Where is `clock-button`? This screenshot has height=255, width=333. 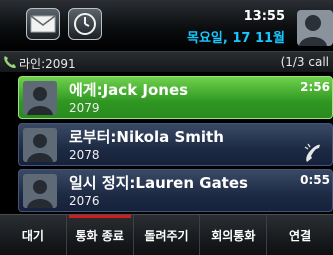 clock-button is located at coordinates (85, 24).